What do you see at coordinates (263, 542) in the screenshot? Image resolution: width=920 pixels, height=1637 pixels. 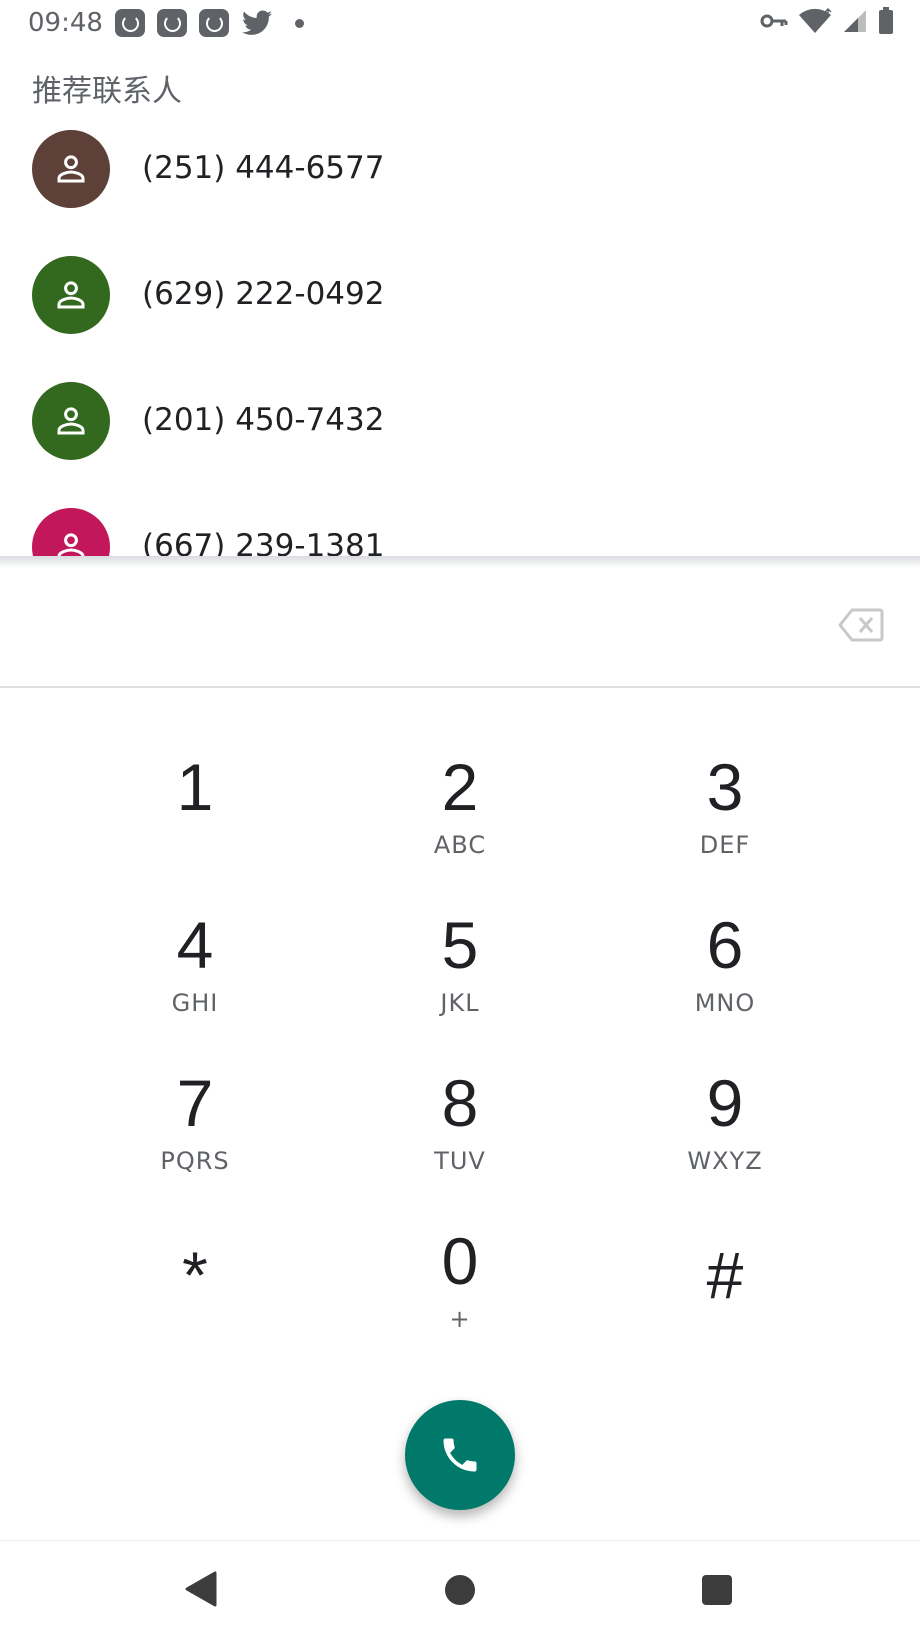 I see `contact-number: (667) 239-1381` at bounding box center [263, 542].